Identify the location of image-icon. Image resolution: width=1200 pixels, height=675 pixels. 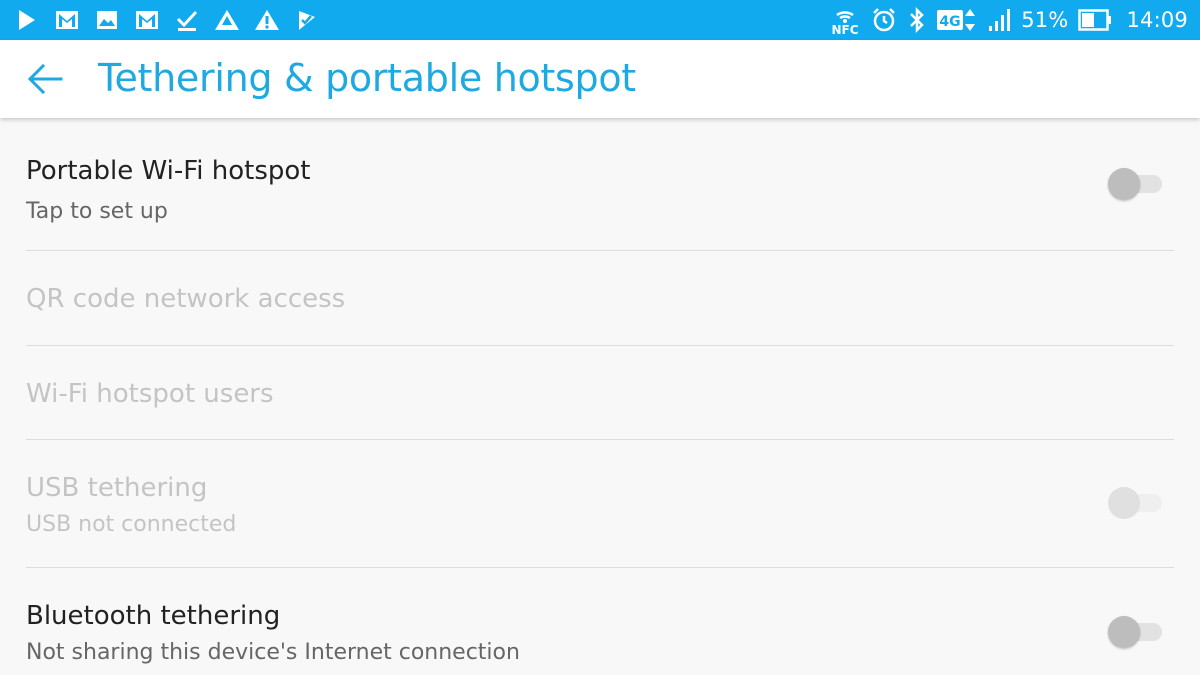
(107, 20).